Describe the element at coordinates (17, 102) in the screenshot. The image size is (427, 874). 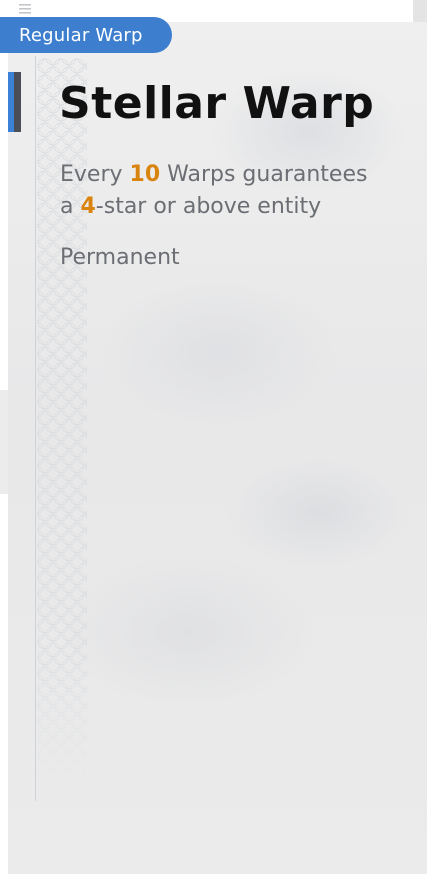
I see `accent-bar-shadow` at that location.